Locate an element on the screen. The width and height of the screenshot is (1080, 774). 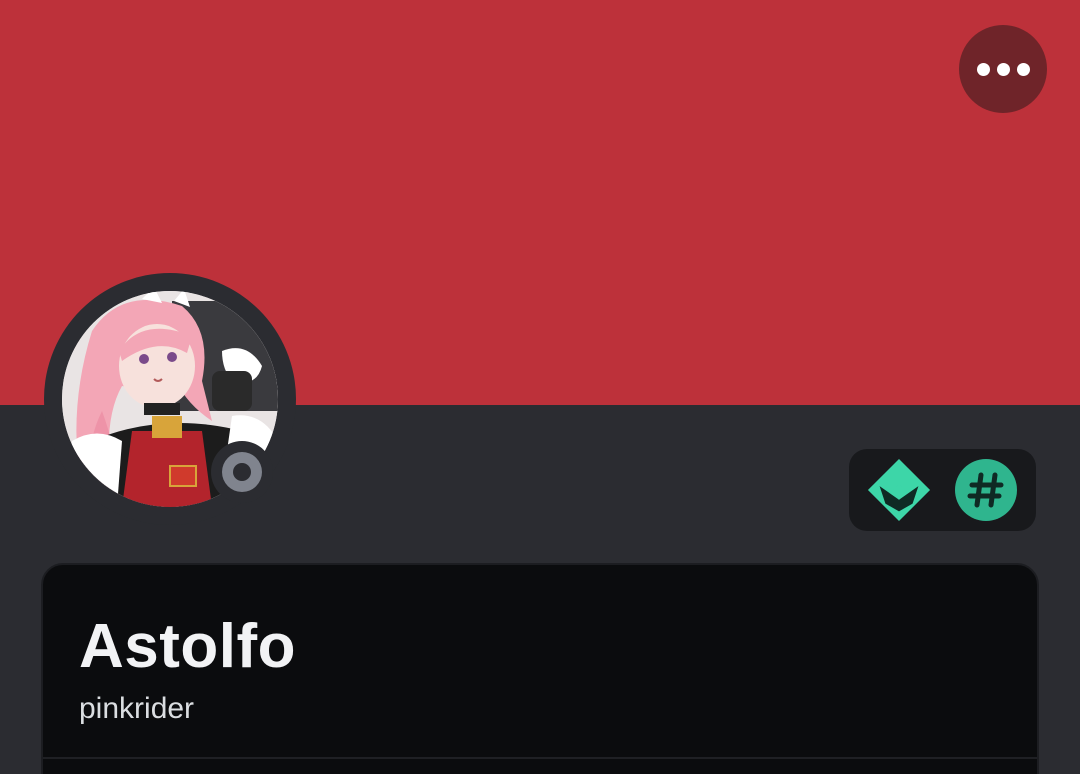
hashtag-icon is located at coordinates (986, 490).